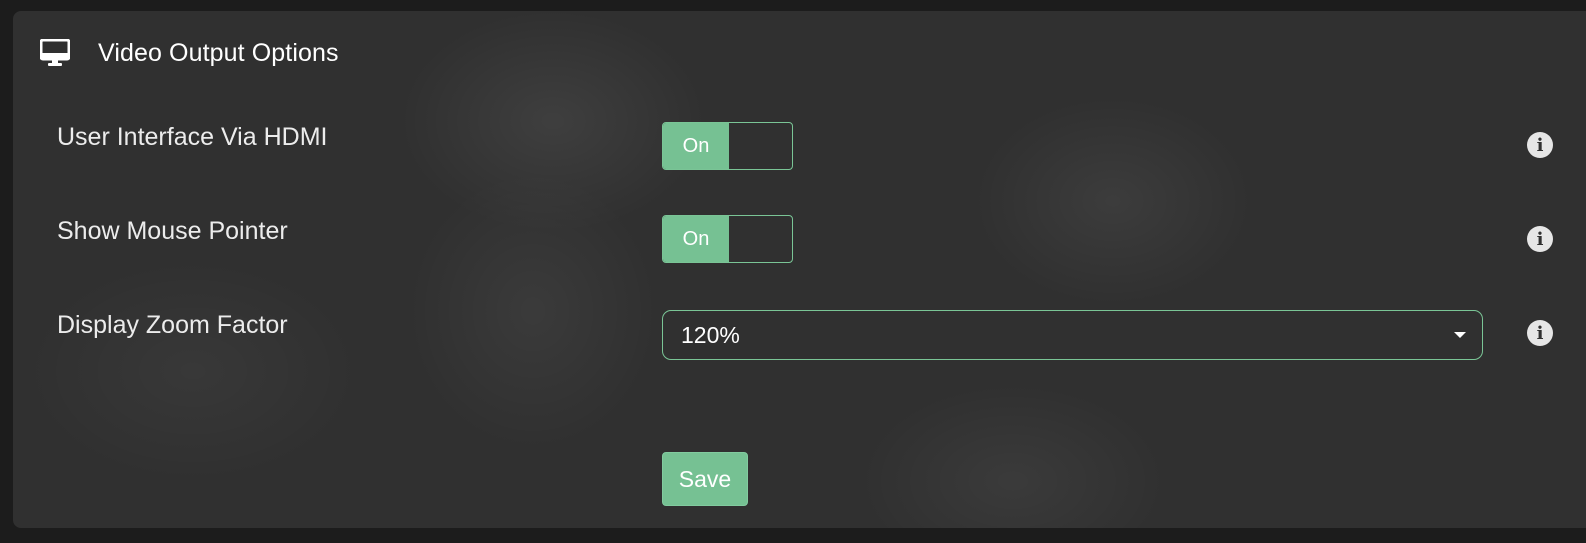  What do you see at coordinates (172, 231) in the screenshot?
I see `setting-label-show-mouse-pointer: Show Mouse Pointer` at bounding box center [172, 231].